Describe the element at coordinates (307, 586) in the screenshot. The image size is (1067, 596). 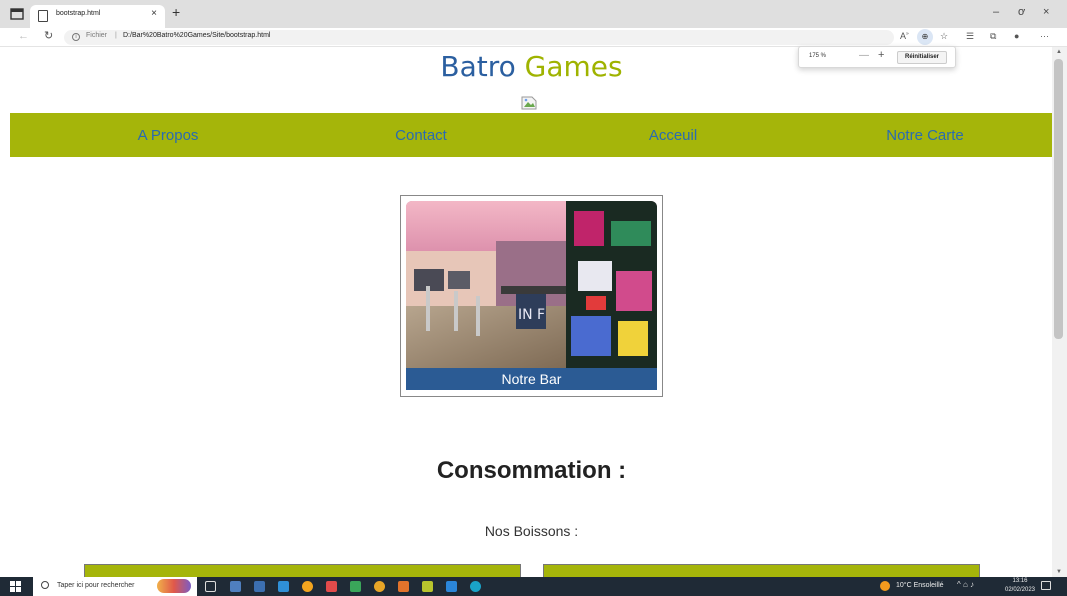
I see `firefox-icon` at that location.